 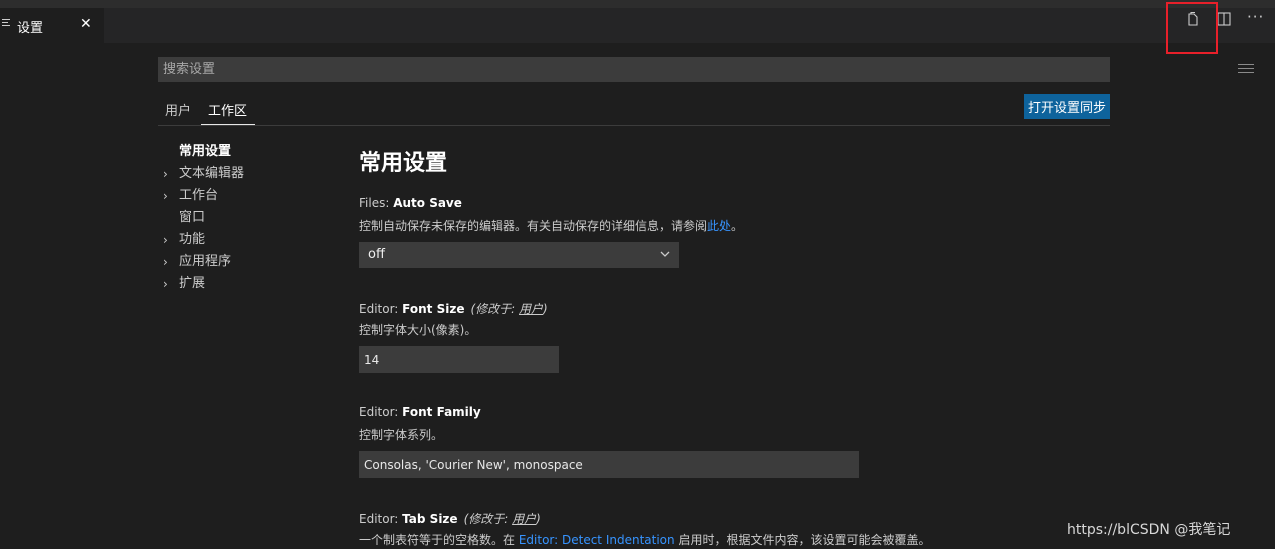 What do you see at coordinates (1149, 530) in the screenshot?
I see `watermark: https://blCSDN @我笔记` at bounding box center [1149, 530].